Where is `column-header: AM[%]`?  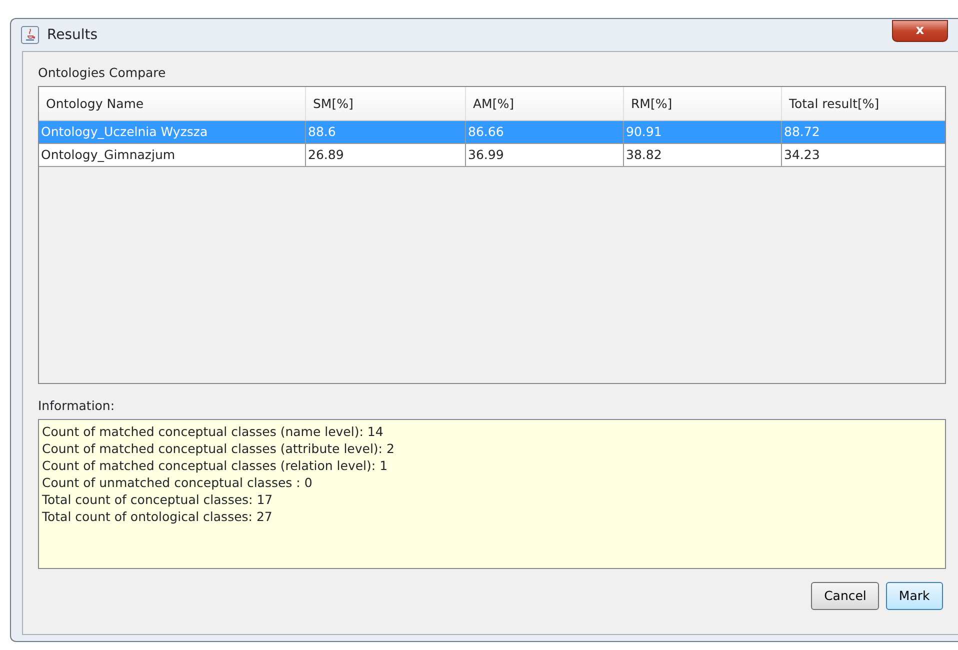
column-header: AM[%] is located at coordinates (545, 103).